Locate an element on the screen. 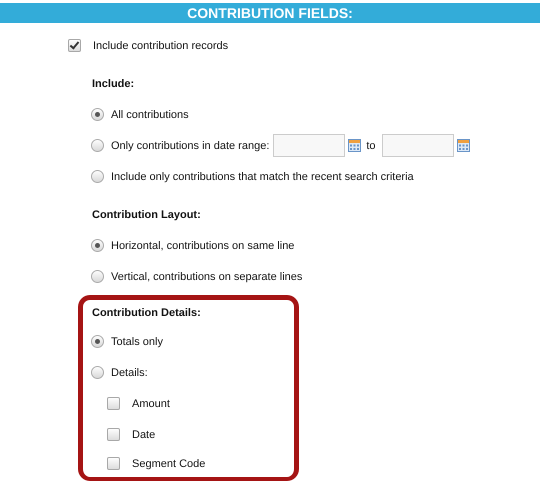 The width and height of the screenshot is (540, 486). radio-label: Totals only is located at coordinates (137, 342).